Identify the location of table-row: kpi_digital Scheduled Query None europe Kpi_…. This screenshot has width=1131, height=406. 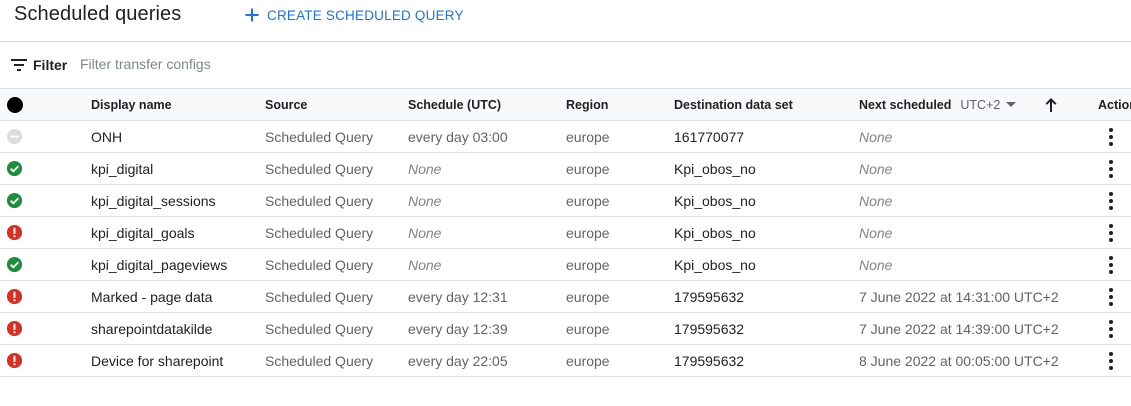
(565, 168).